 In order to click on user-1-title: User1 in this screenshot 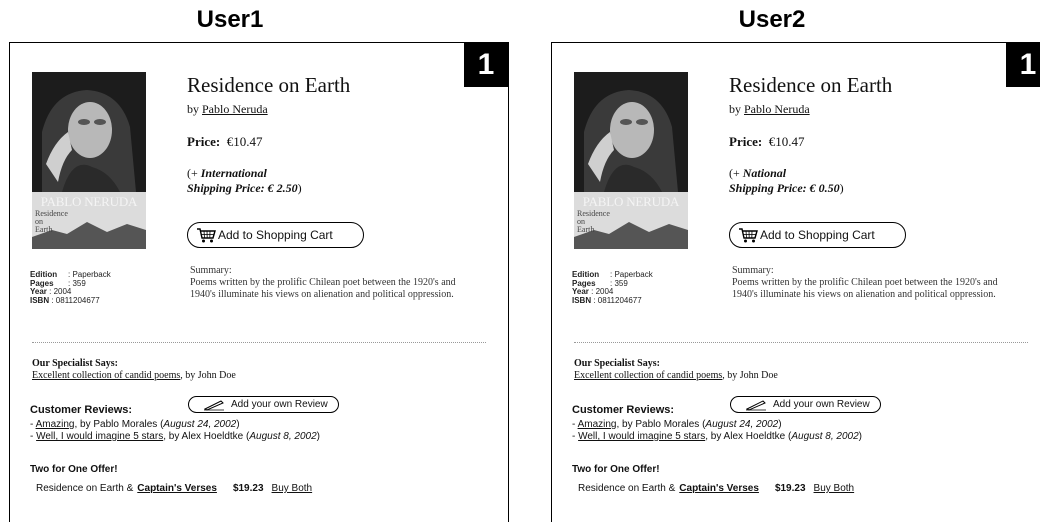, I will do `click(230, 19)`.